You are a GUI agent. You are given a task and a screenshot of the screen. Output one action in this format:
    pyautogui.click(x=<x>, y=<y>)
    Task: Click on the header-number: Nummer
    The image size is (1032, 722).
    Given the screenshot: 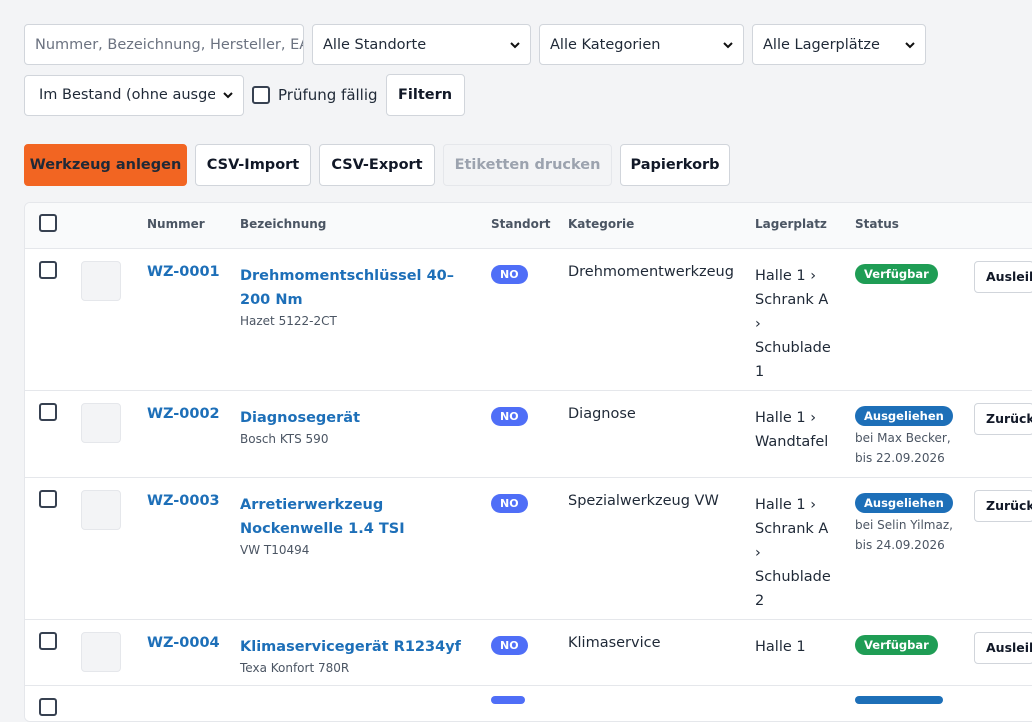 What is the action you would take?
    pyautogui.click(x=176, y=224)
    